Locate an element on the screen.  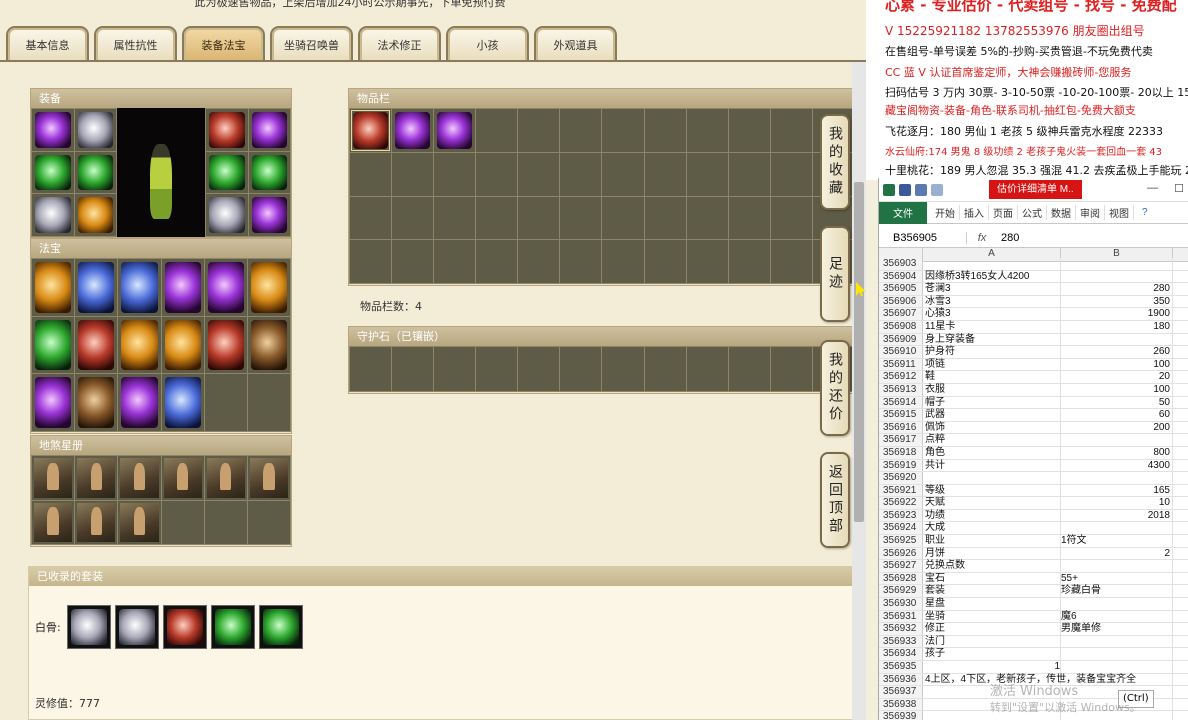
row-number: 356907 is located at coordinates (901, 314).